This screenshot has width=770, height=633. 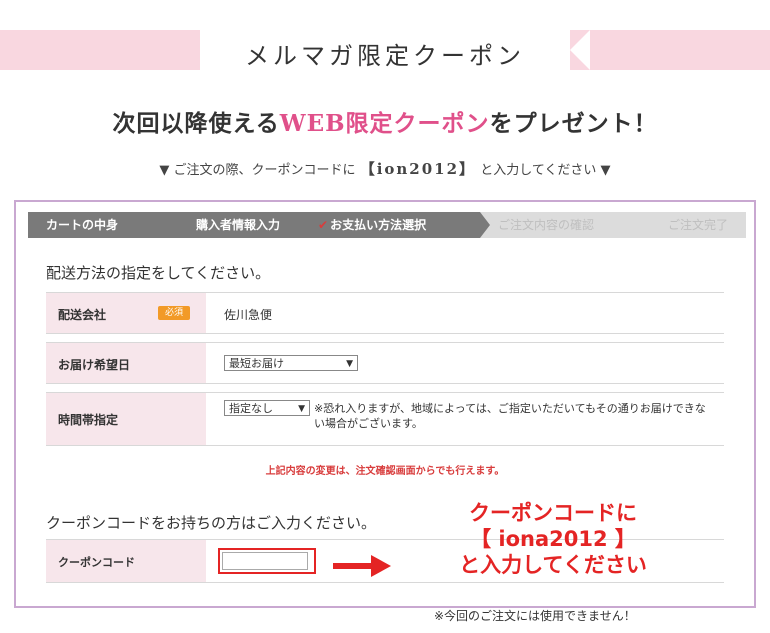 What do you see at coordinates (580, 50) in the screenshot?
I see `banner-right-notch` at bounding box center [580, 50].